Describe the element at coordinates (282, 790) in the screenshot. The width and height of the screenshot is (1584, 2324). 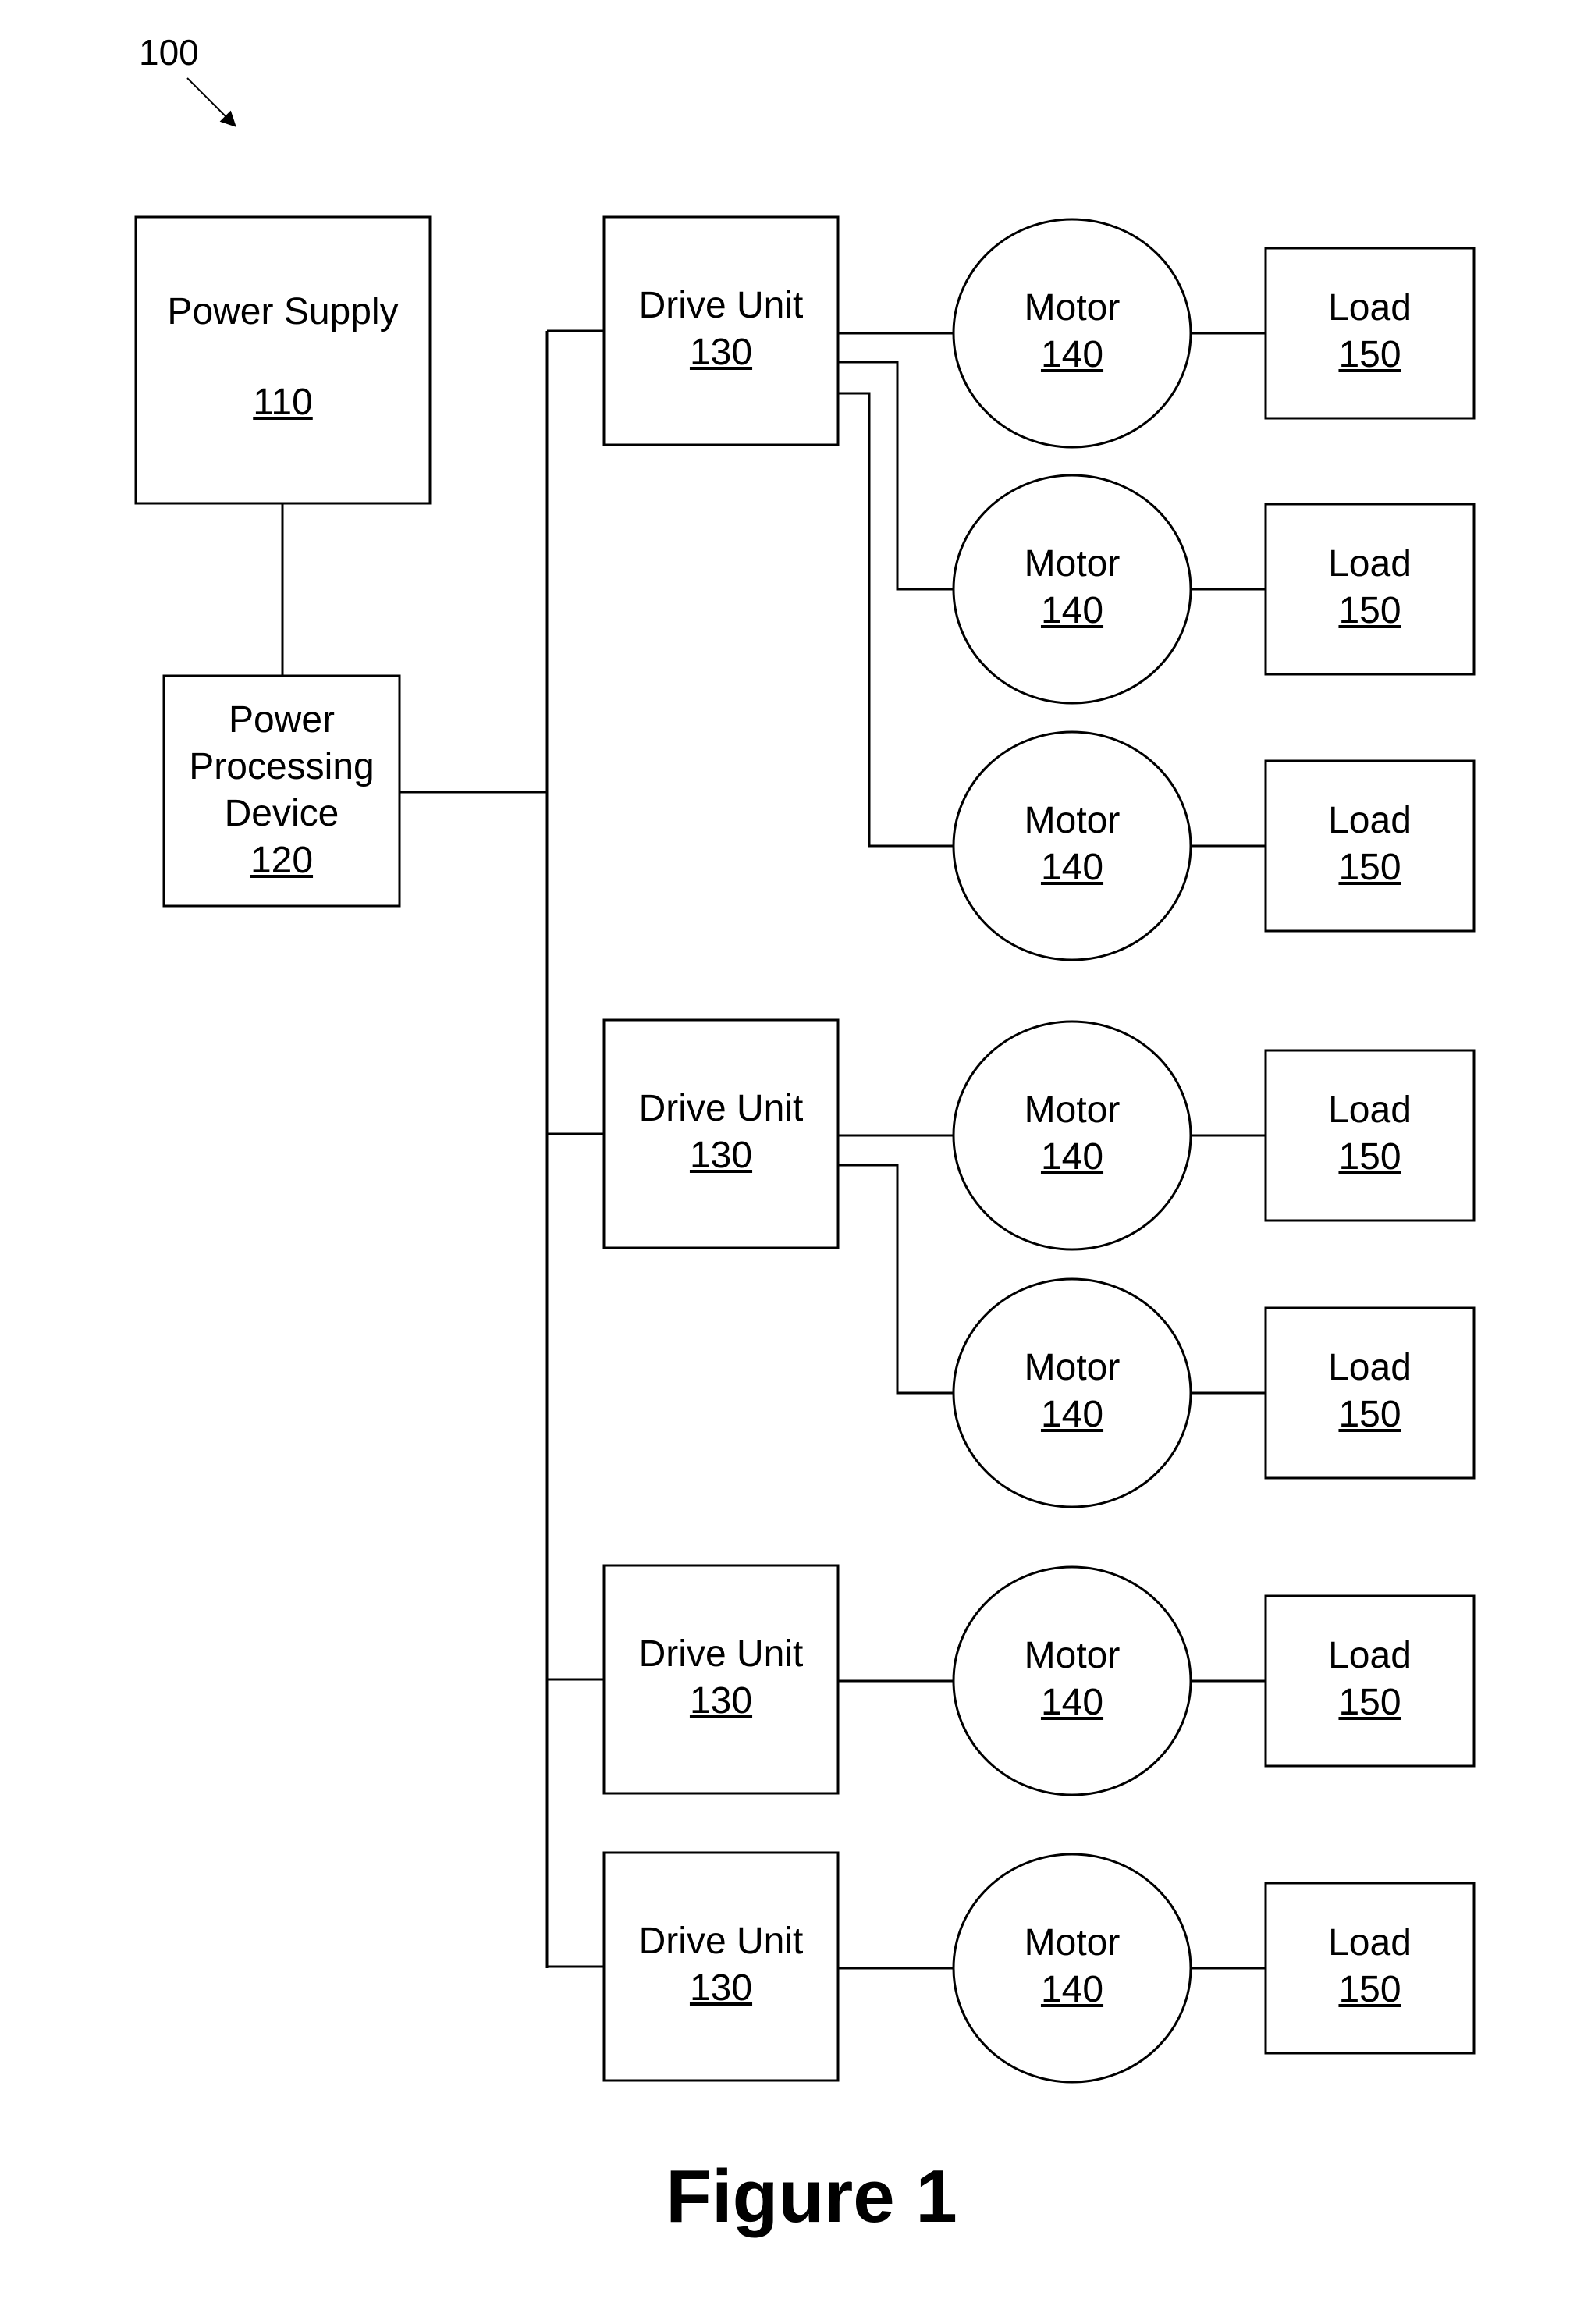
I see `power-processing-label: Power Processing Device 120` at that location.